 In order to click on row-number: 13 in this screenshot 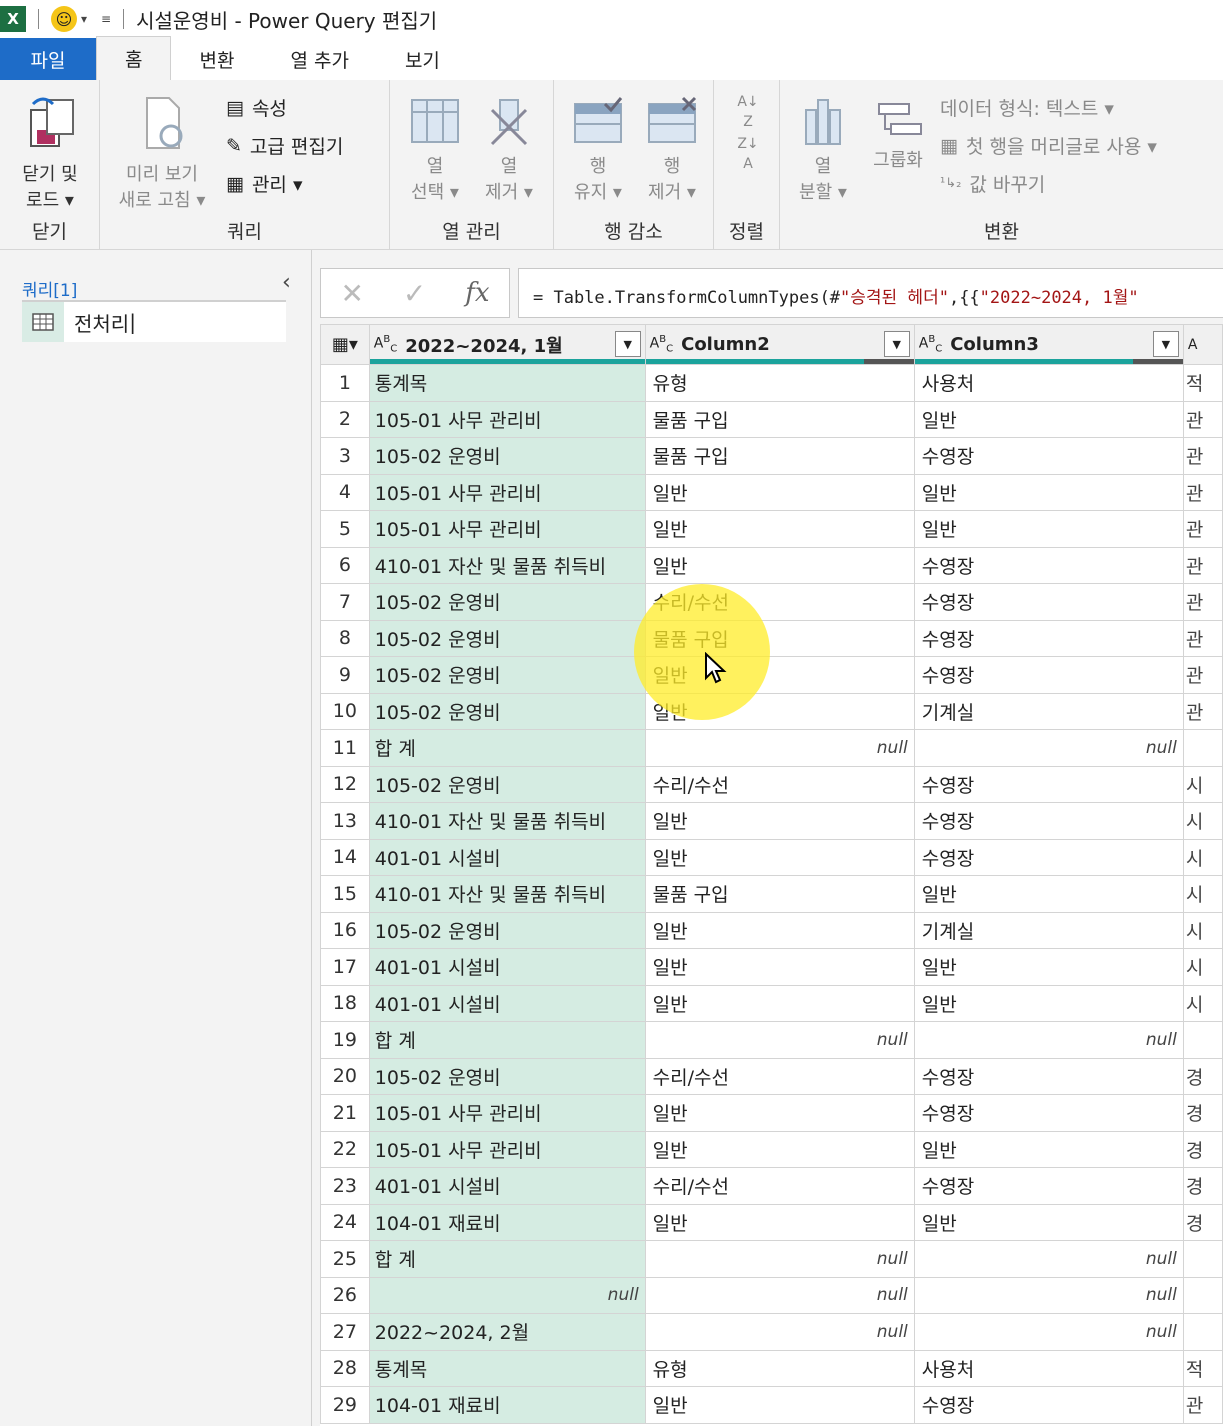, I will do `click(345, 821)`.